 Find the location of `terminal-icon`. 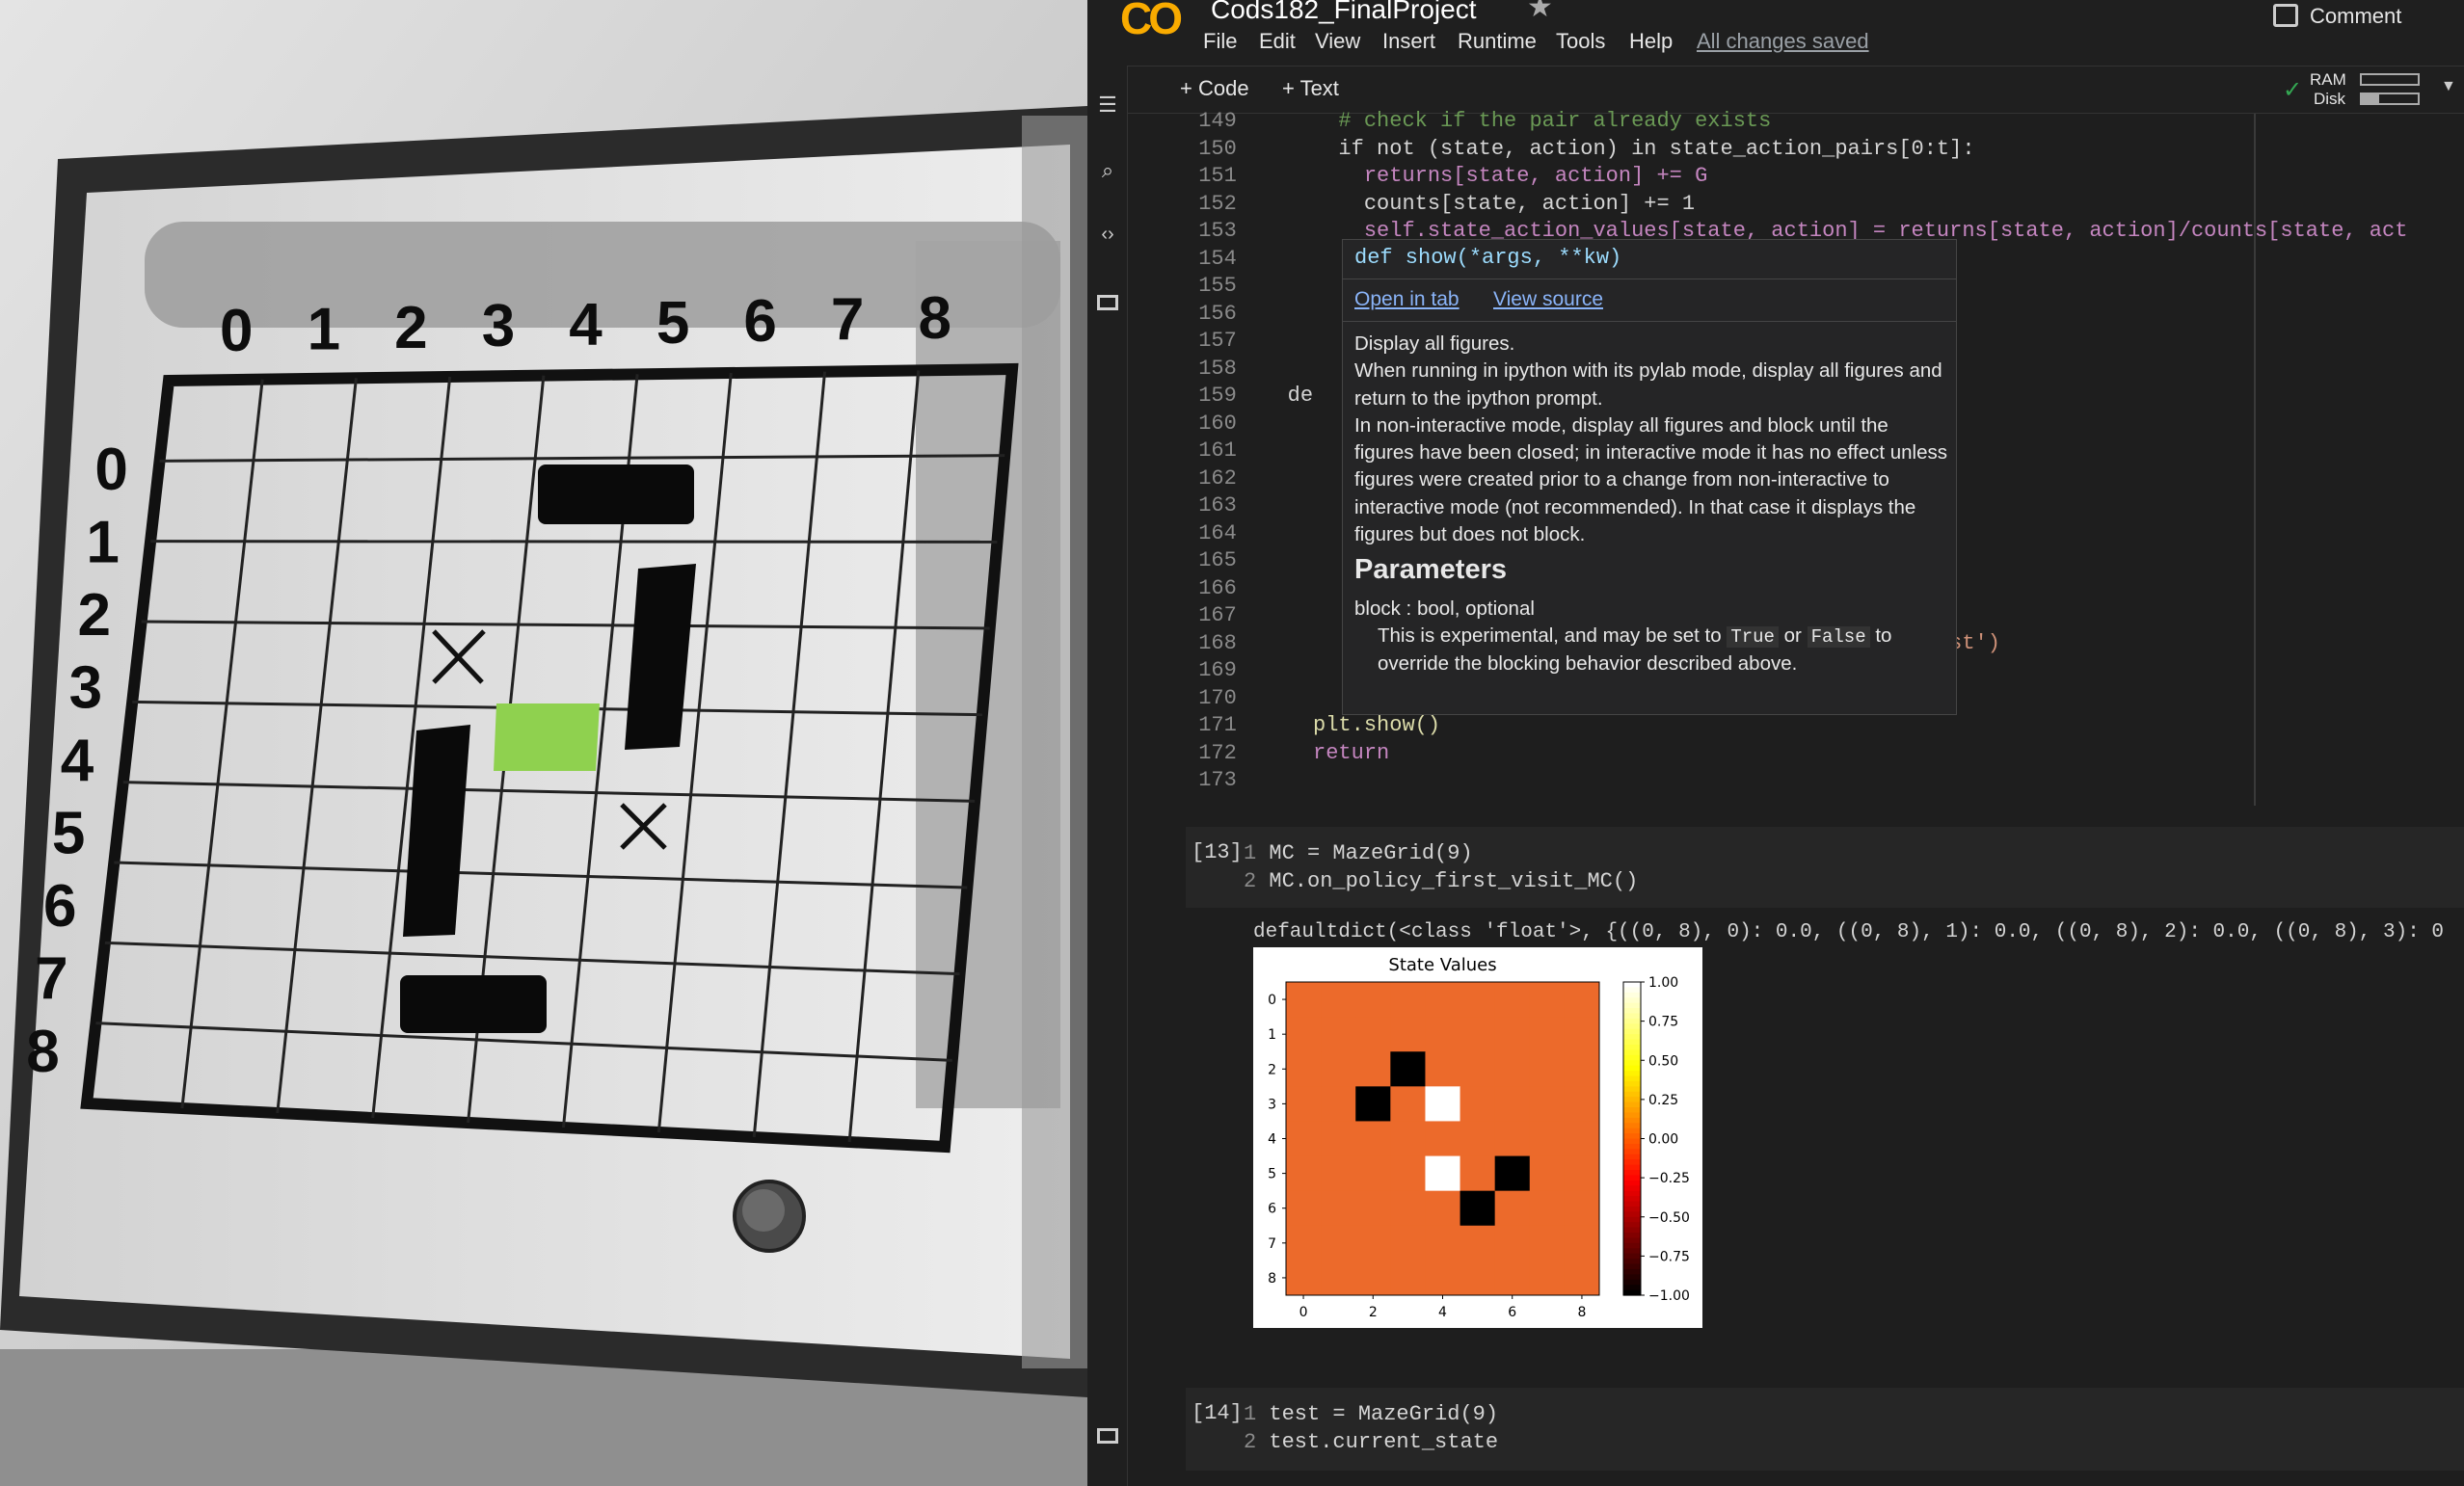

terminal-icon is located at coordinates (1108, 1436).